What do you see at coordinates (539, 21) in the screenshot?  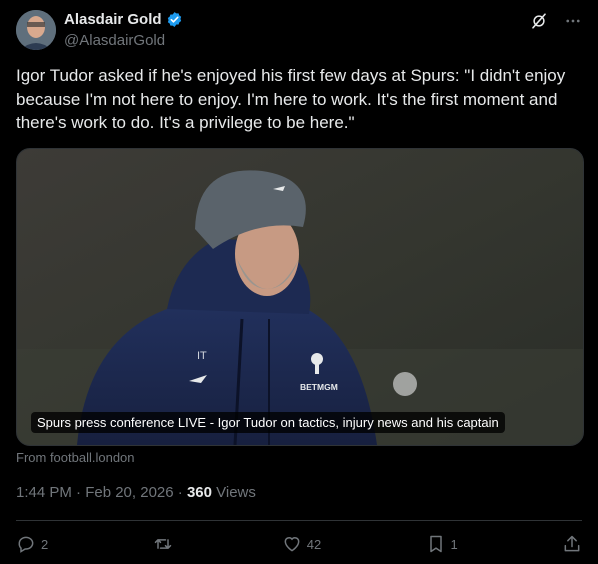 I see `grok-icon` at bounding box center [539, 21].